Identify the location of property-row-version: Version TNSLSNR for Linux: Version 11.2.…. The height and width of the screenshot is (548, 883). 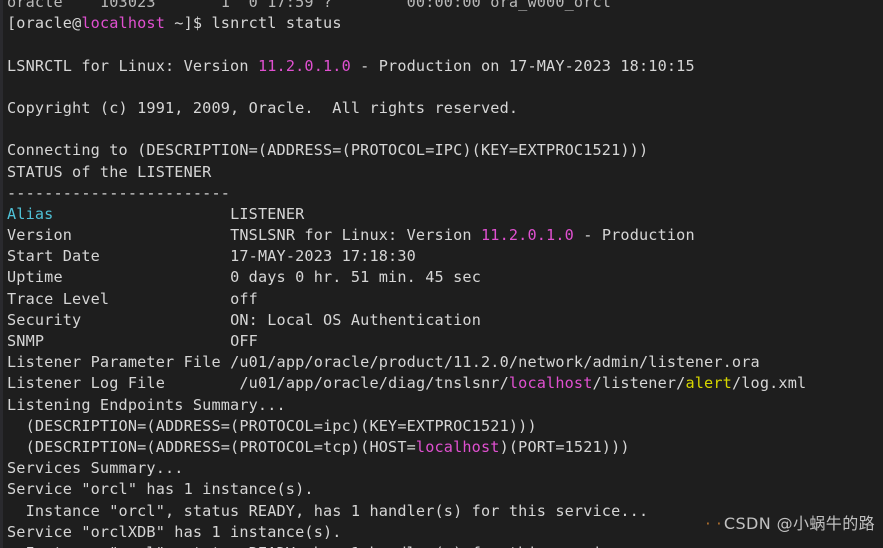
(445, 235).